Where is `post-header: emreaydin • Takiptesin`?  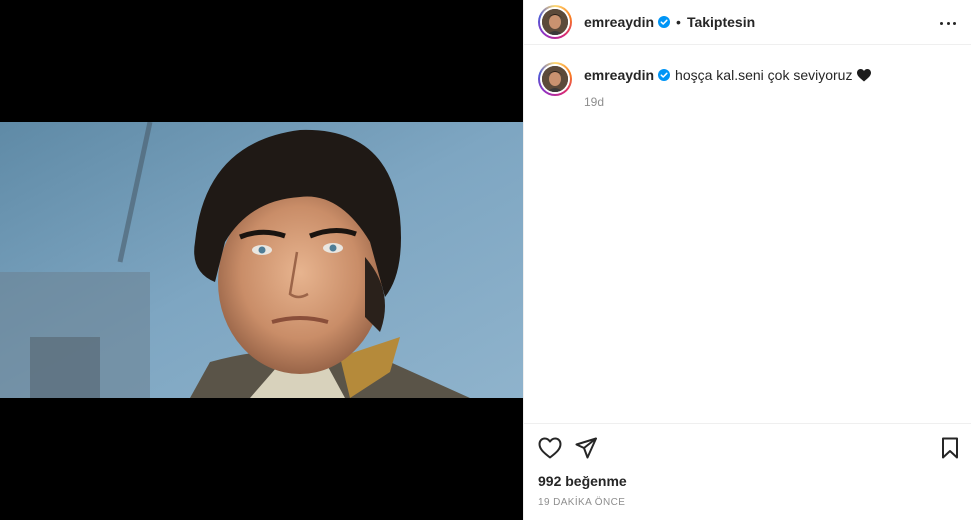
post-header: emreaydin • Takiptesin is located at coordinates (747, 22).